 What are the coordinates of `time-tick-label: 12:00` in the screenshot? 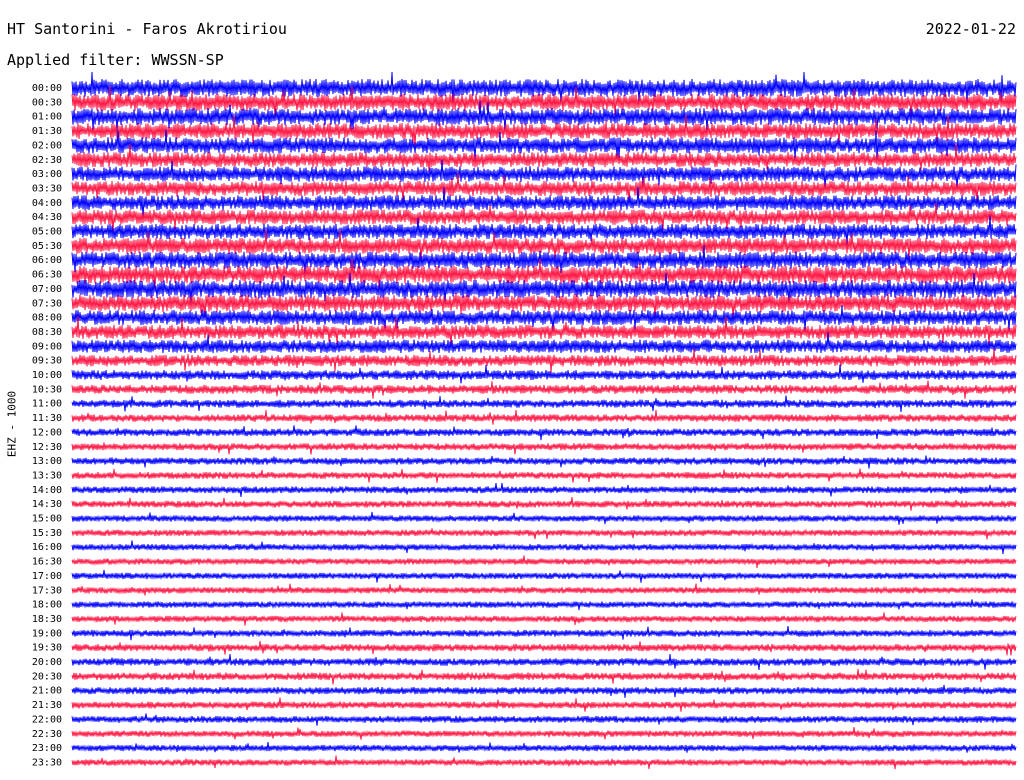 It's located at (47, 432).